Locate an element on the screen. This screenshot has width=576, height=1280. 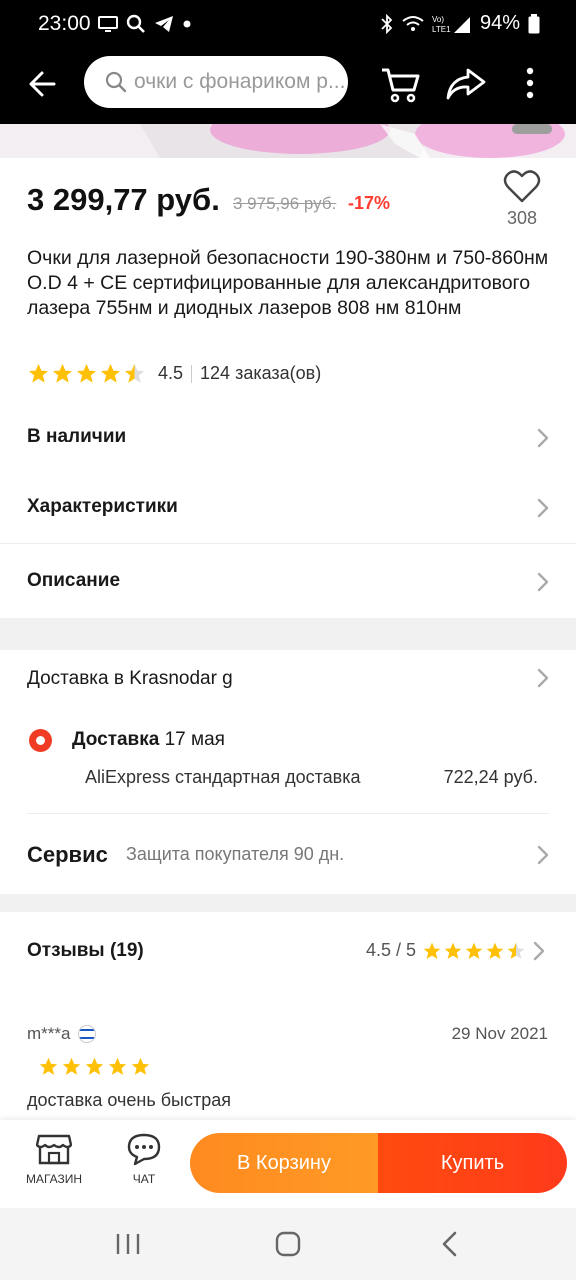
row-specs-label: Характеристики is located at coordinates (102, 506).